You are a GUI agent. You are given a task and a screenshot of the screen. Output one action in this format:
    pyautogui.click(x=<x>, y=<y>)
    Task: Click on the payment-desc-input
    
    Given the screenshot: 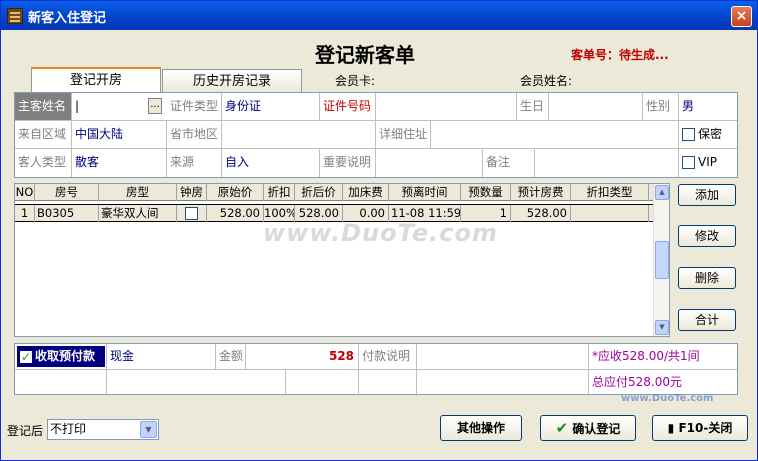 What is the action you would take?
    pyautogui.click(x=503, y=357)
    